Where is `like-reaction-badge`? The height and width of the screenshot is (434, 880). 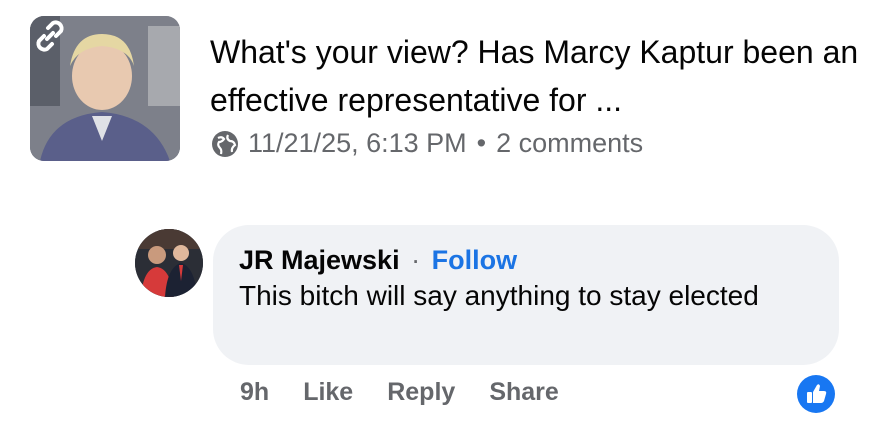 like-reaction-badge is located at coordinates (816, 394).